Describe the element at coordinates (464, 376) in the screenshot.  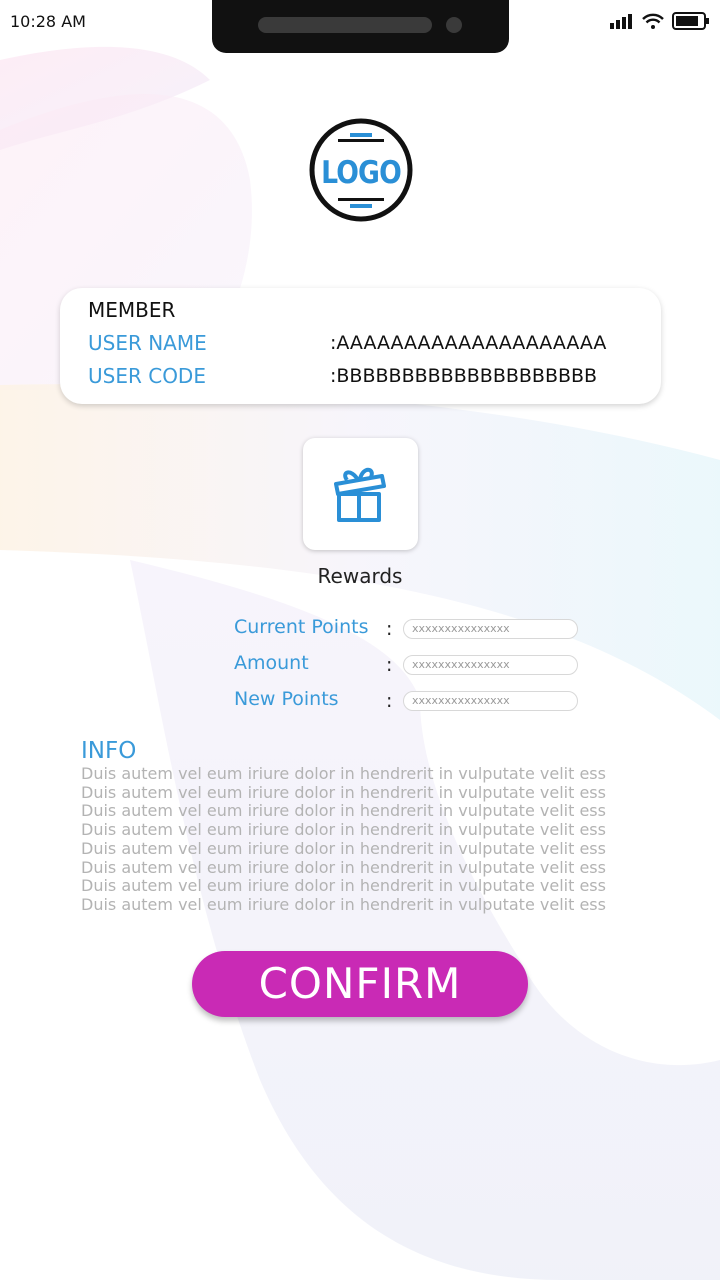
I see `user-code-value: :BBBBBBBBBBBBBBBBBBBB` at that location.